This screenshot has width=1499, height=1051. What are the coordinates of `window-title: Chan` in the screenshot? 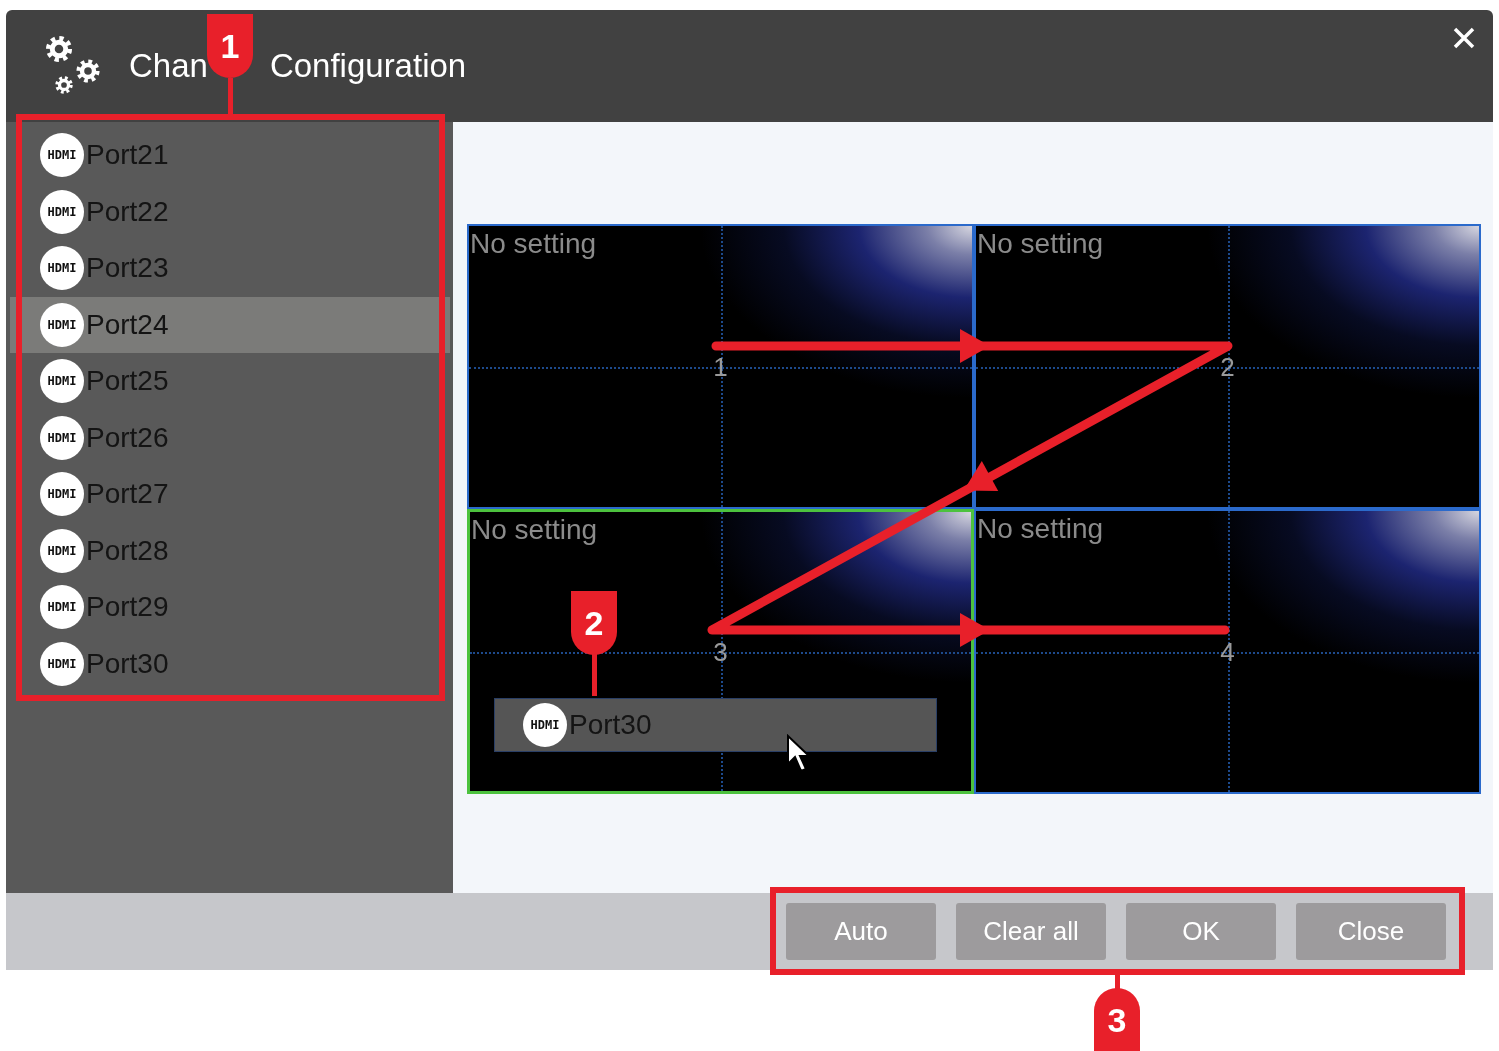 It's located at (168, 66).